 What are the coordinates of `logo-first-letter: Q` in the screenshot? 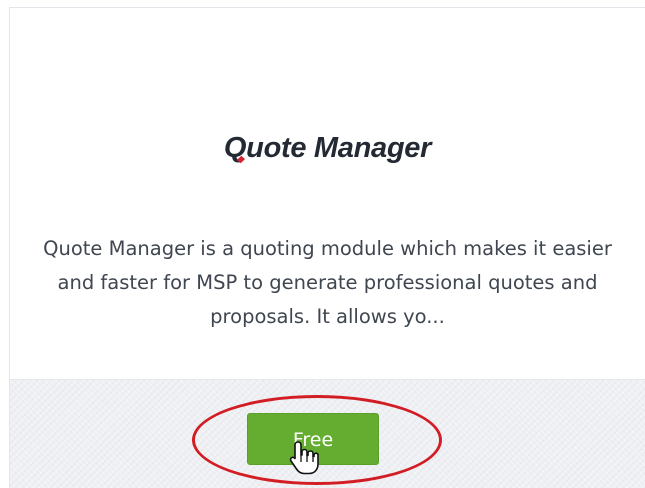 It's located at (235, 148).